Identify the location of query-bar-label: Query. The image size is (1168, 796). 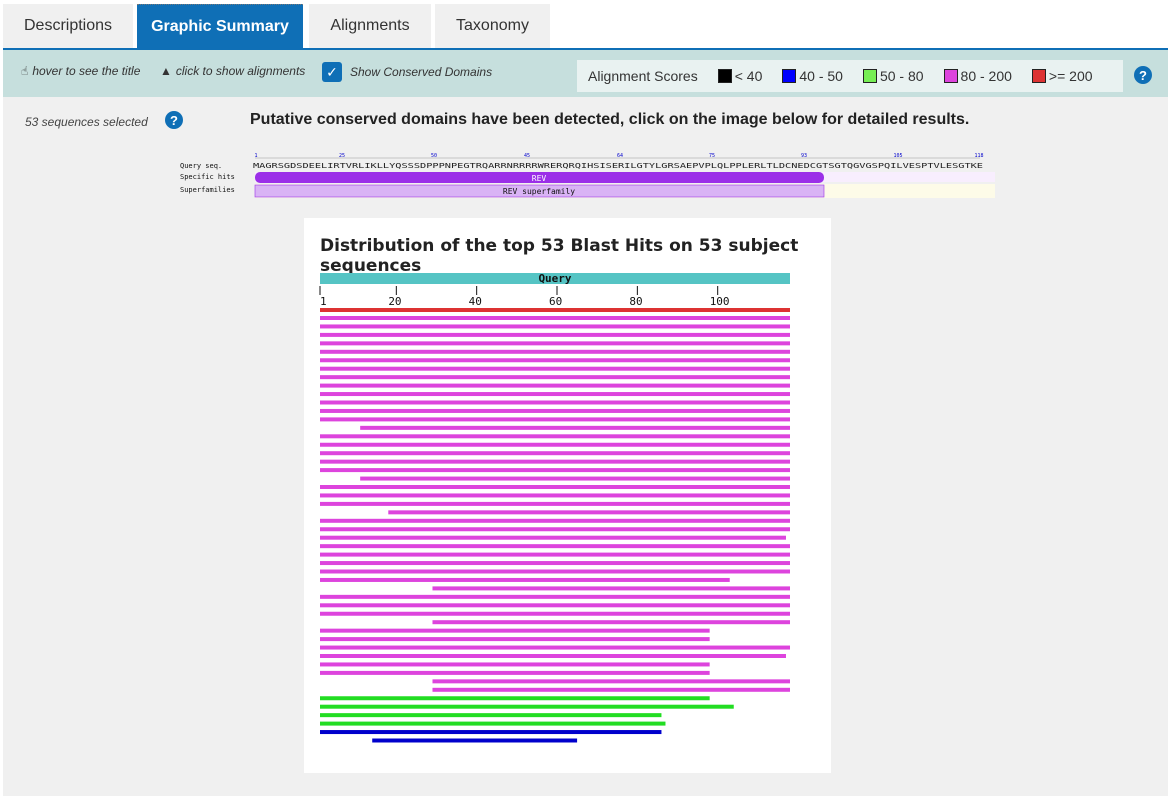
(554, 278).